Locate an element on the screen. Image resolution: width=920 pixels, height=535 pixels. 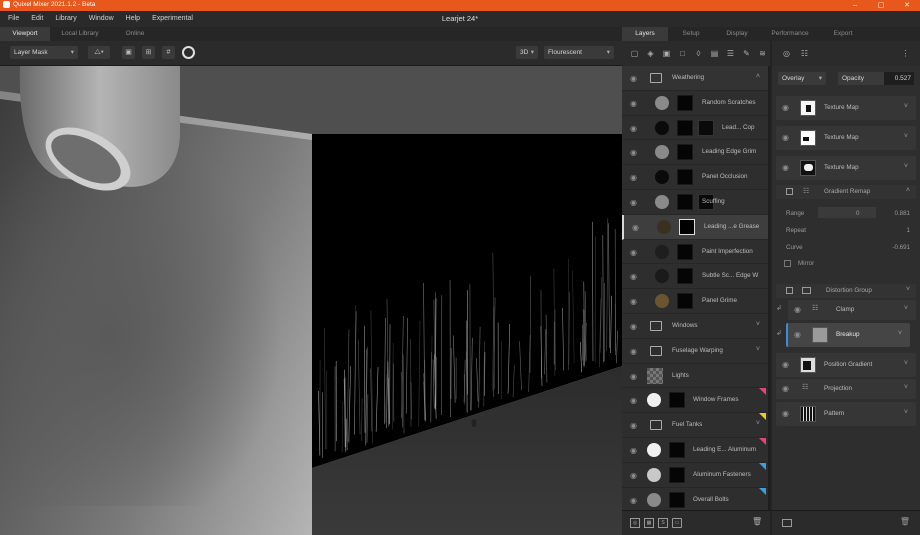
layer-row: ◉ Lights is located at coordinates (695, 376).